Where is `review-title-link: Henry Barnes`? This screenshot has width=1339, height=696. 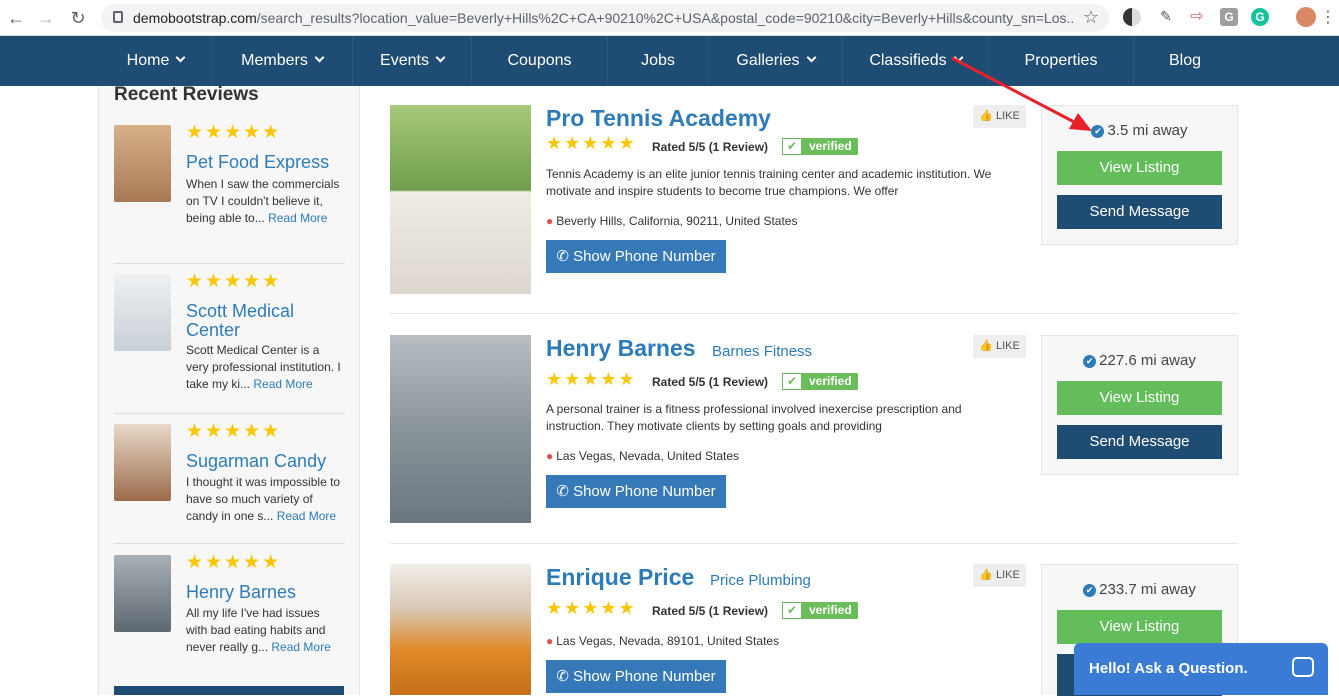
review-title-link: Henry Barnes is located at coordinates (241, 592).